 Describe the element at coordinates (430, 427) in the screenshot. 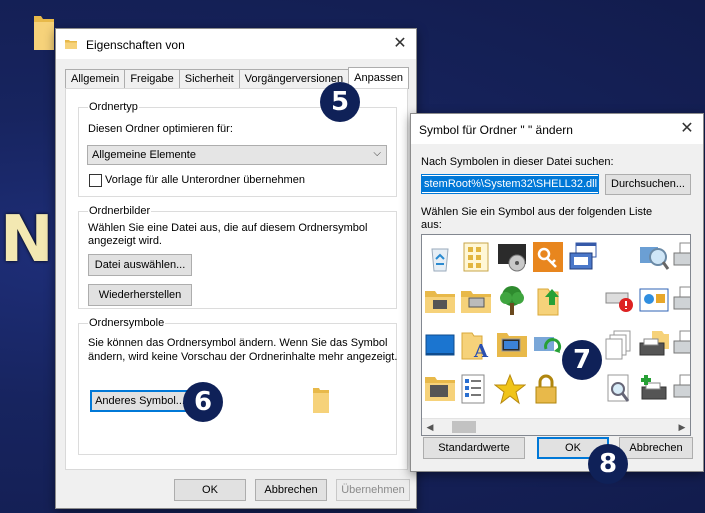

I see `scroll-left-icon: ◀` at that location.